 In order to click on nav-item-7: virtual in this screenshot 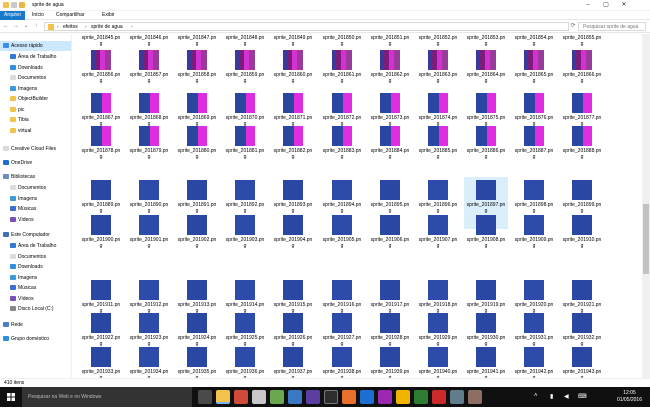, I will do `click(20, 131)`.